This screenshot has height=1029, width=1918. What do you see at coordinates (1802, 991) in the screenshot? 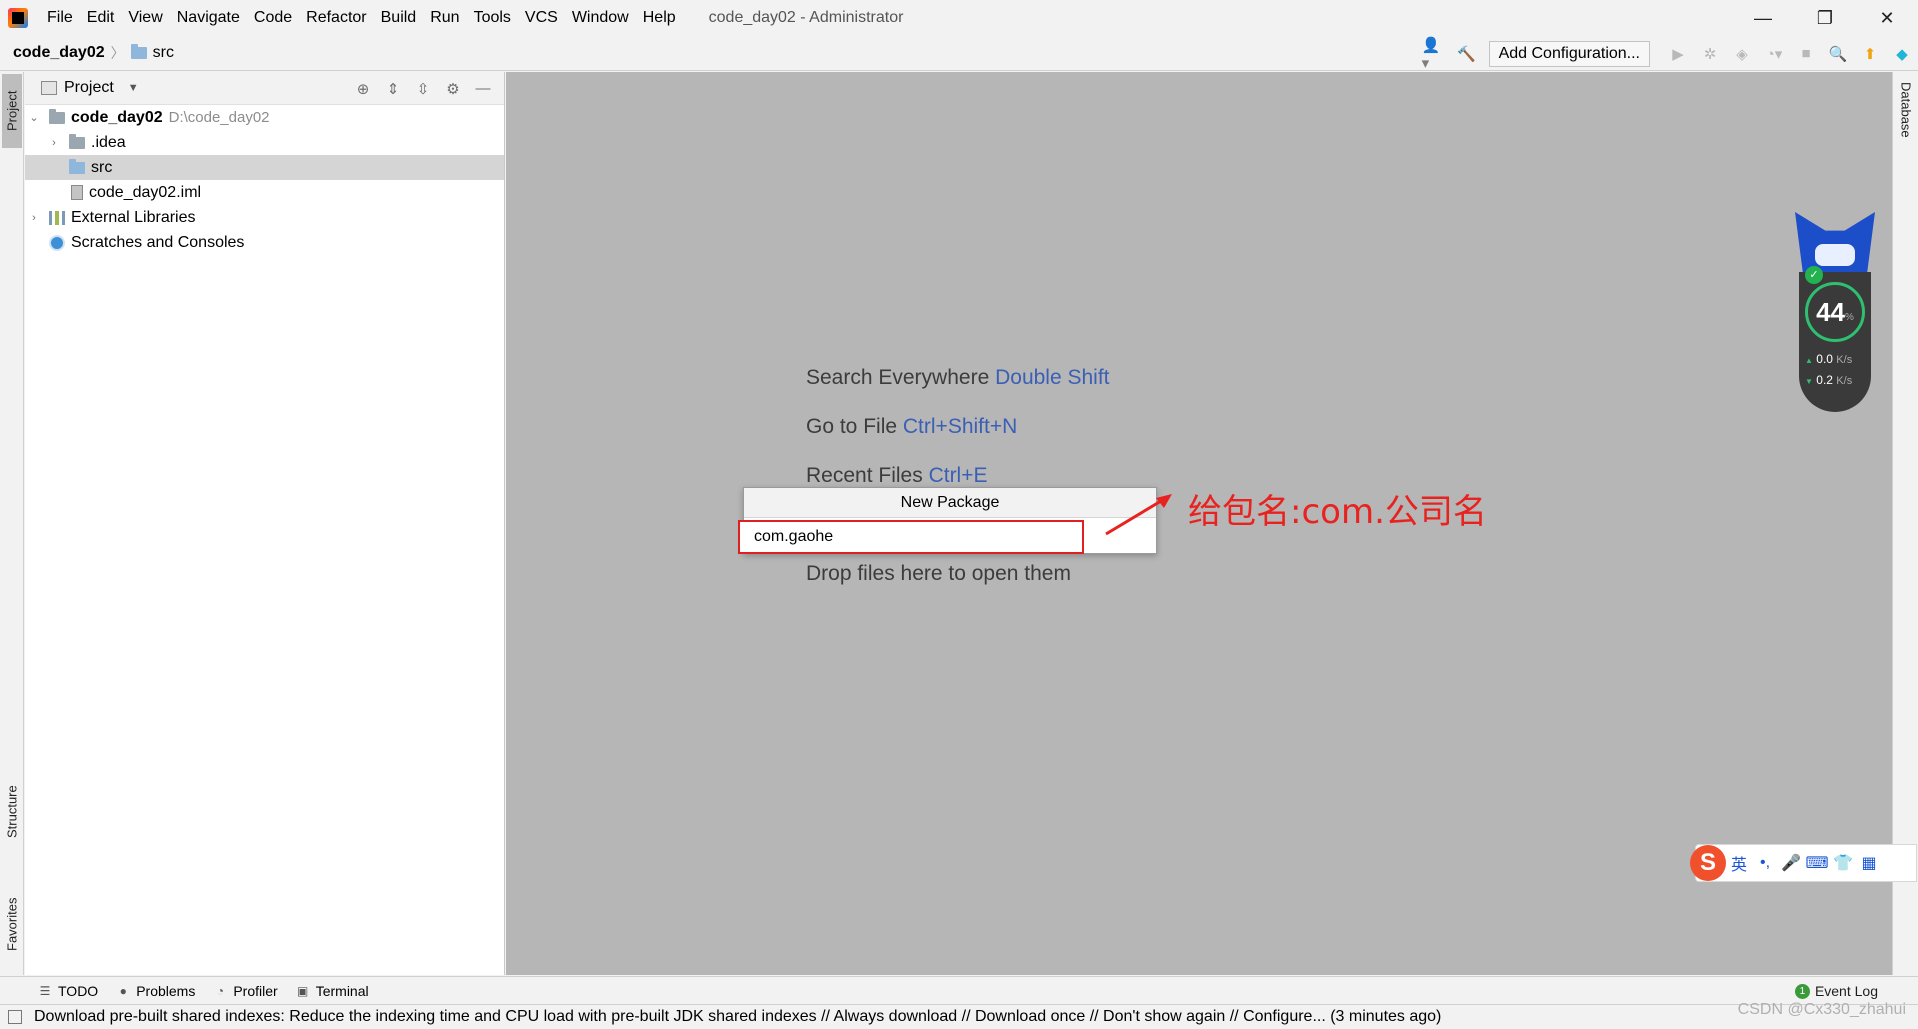
I see `event-count-badge: 1` at bounding box center [1802, 991].